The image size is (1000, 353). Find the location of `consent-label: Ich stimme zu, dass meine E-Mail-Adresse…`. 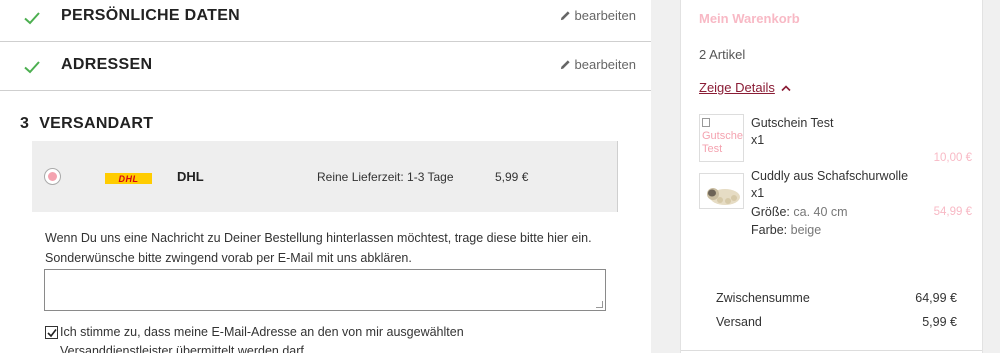

consent-label: Ich stimme zu, dass meine E-Mail-Adresse… is located at coordinates (262, 339).